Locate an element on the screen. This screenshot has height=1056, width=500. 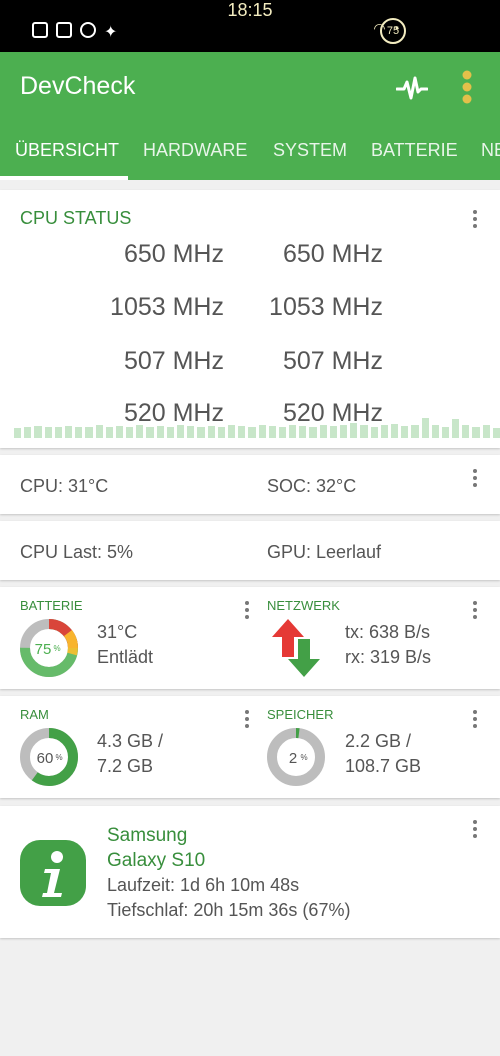
core-4-frequency: 507 MHz is located at coordinates (173, 361).